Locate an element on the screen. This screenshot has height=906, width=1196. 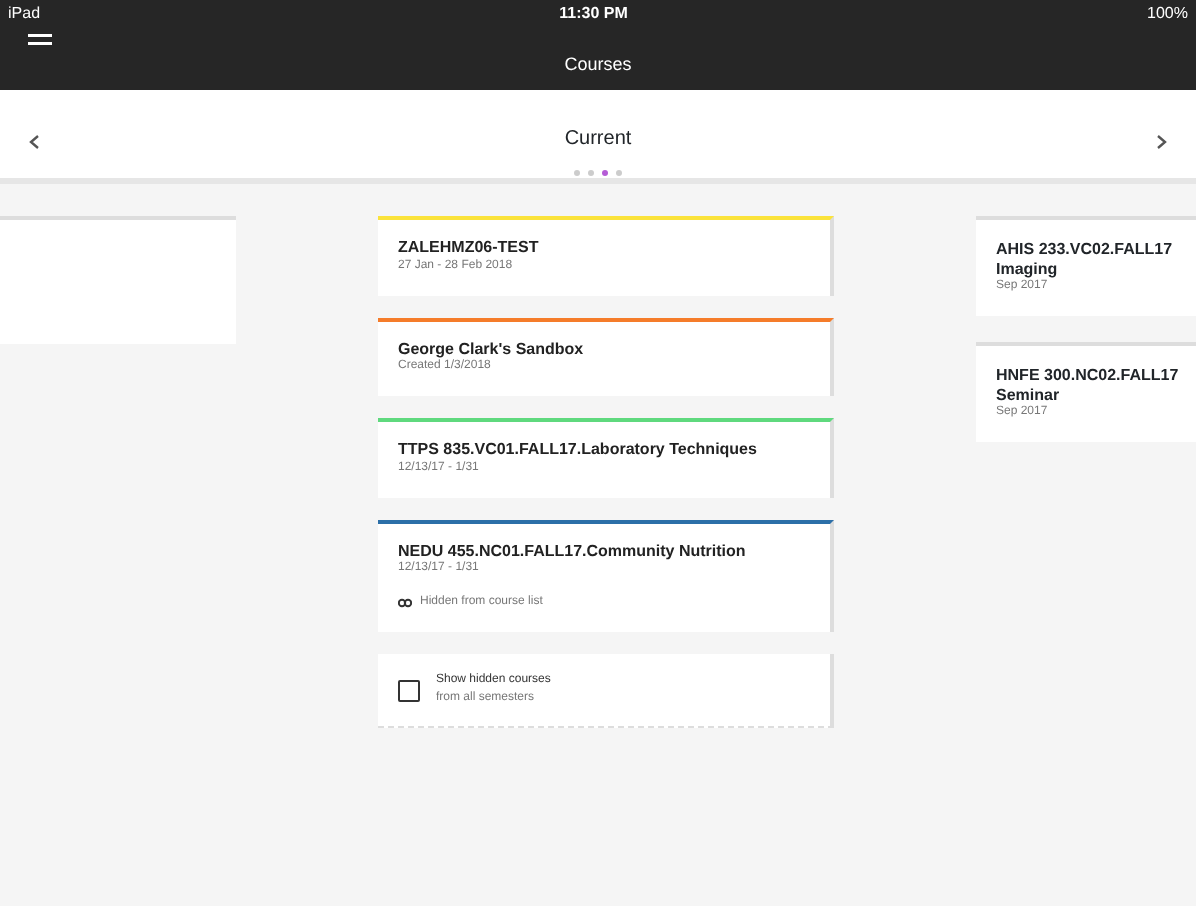
page-dot is located at coordinates (605, 173).